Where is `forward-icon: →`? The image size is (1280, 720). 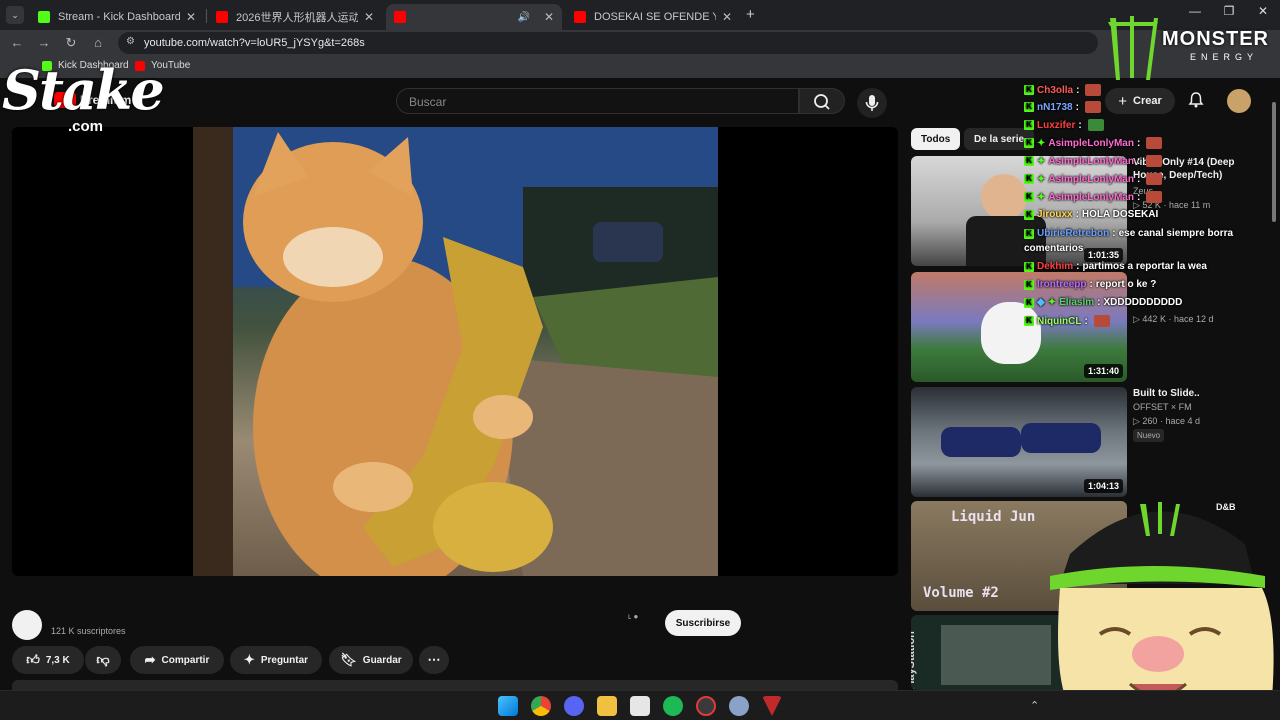 forward-icon: → is located at coordinates (44, 42).